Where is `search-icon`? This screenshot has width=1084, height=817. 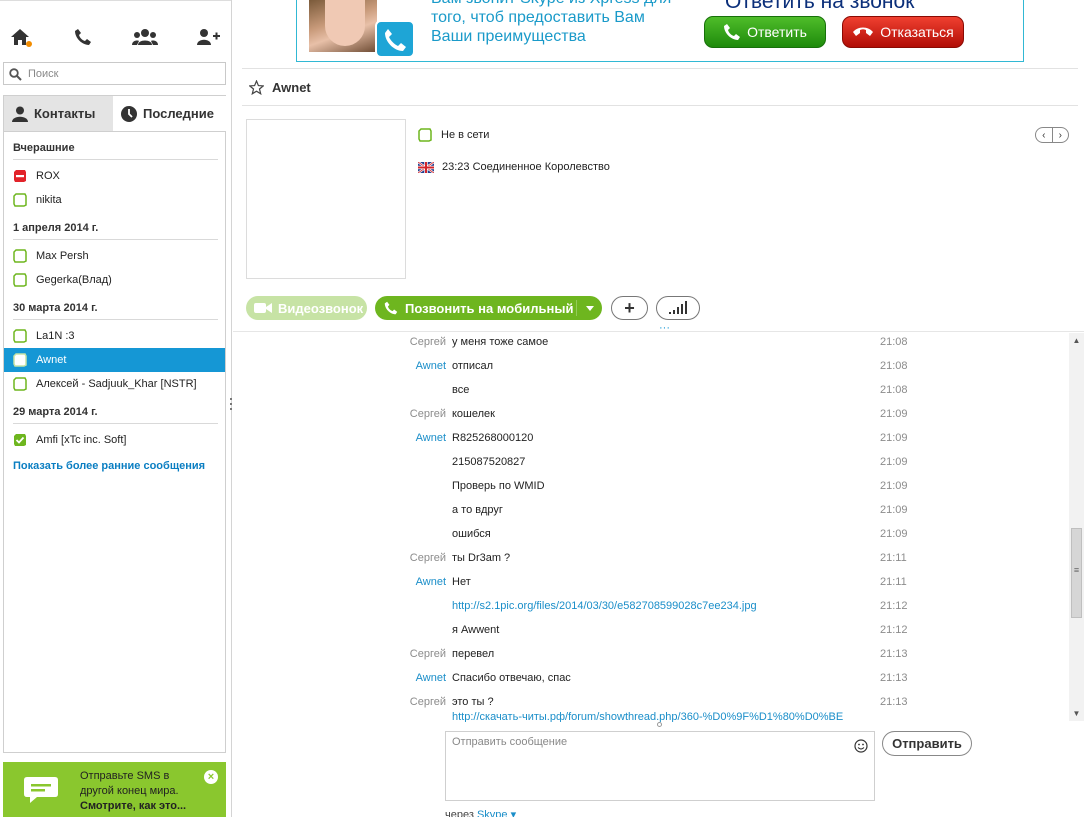 search-icon is located at coordinates (15, 74).